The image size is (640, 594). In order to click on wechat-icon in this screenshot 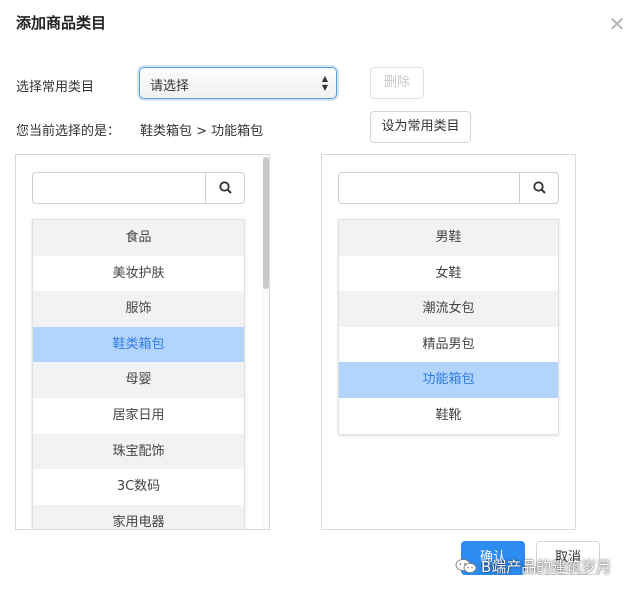, I will do `click(466, 566)`.